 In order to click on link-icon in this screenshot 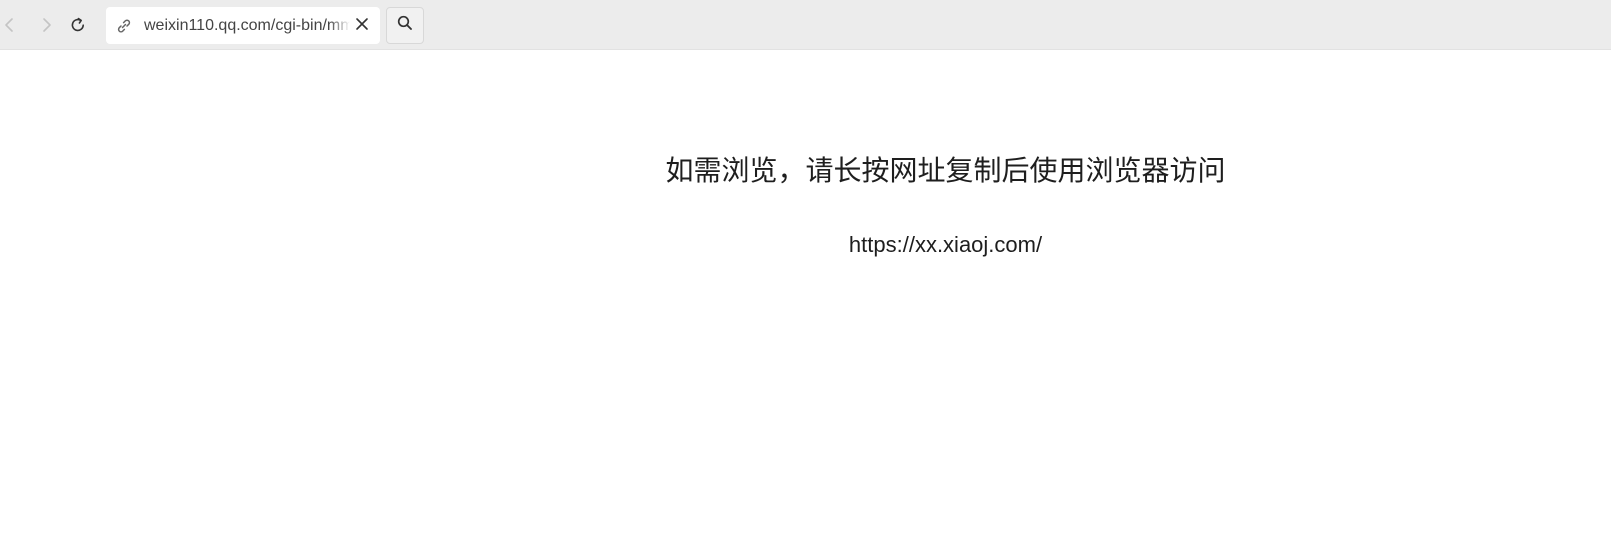, I will do `click(124, 26)`.